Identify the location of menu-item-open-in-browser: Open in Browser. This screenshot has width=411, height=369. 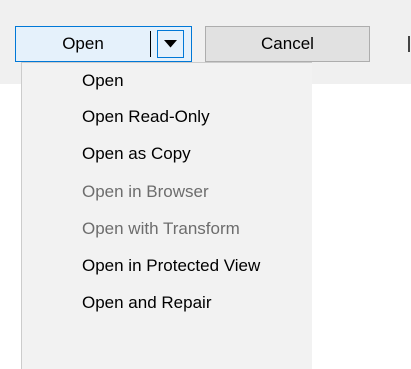
(145, 191).